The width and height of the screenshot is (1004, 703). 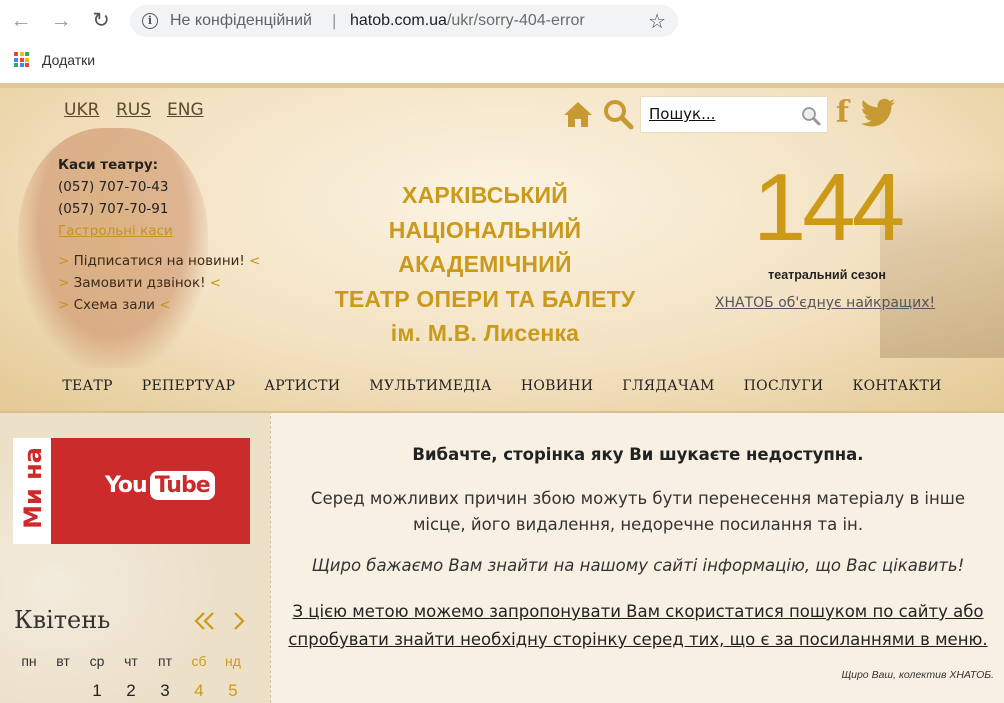 What do you see at coordinates (131, 661) in the screenshot?
I see `weekday-thu: чт` at bounding box center [131, 661].